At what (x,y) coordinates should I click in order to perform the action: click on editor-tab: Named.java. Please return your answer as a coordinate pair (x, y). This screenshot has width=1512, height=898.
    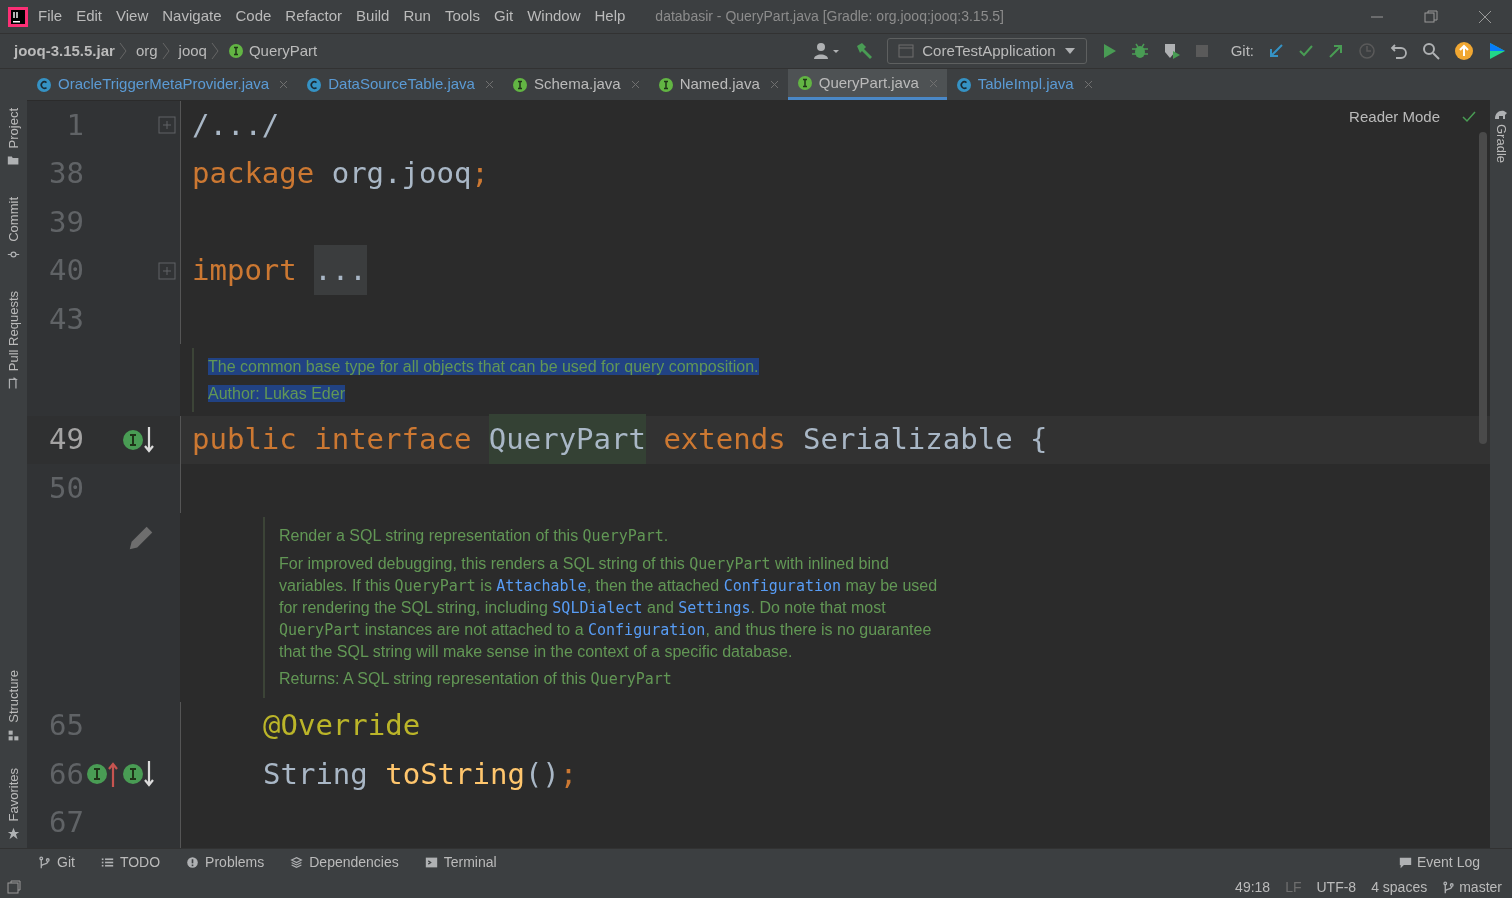
    Looking at the image, I should click on (718, 84).